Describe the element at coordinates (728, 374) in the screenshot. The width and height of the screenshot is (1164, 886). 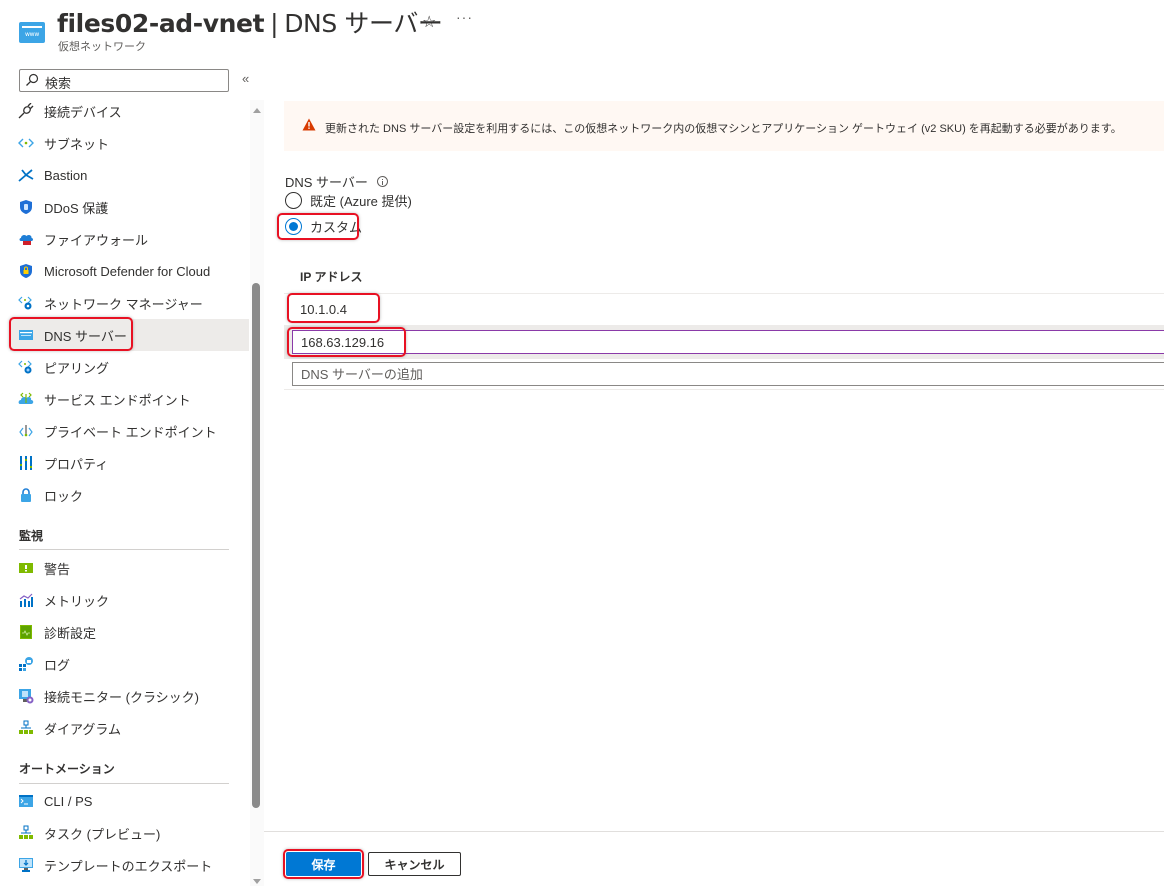
I see `add-dns-server-input` at that location.